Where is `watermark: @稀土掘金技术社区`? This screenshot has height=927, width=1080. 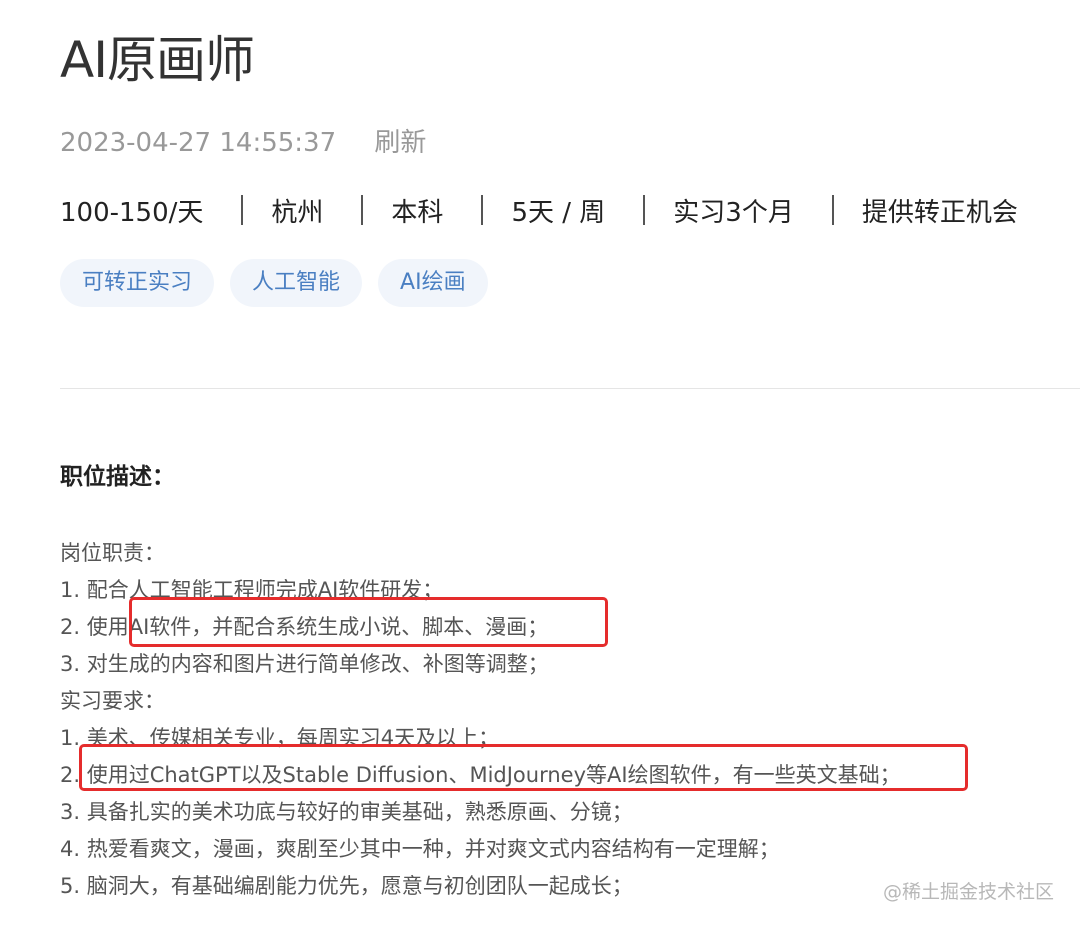
watermark: @稀土掘金技术社区 is located at coordinates (968, 892).